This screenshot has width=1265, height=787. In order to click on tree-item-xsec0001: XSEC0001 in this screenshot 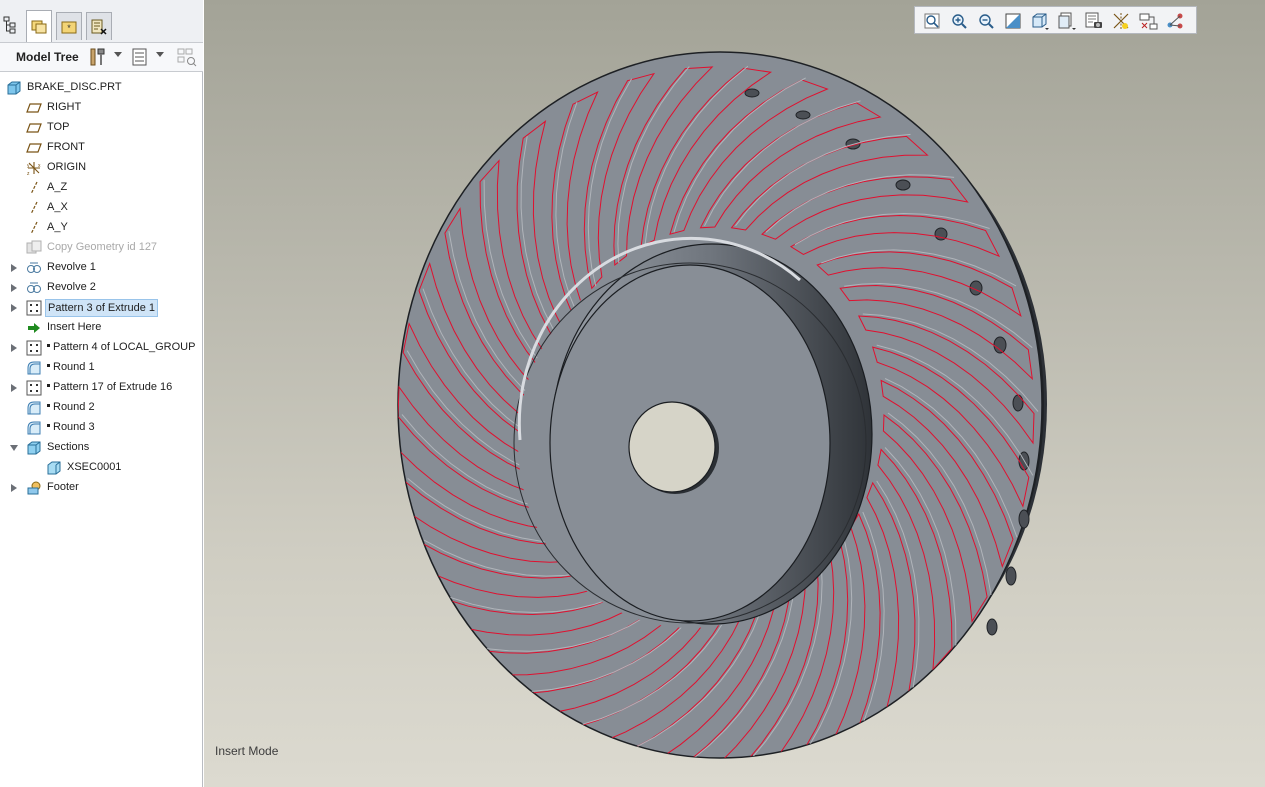, I will do `click(101, 468)`.